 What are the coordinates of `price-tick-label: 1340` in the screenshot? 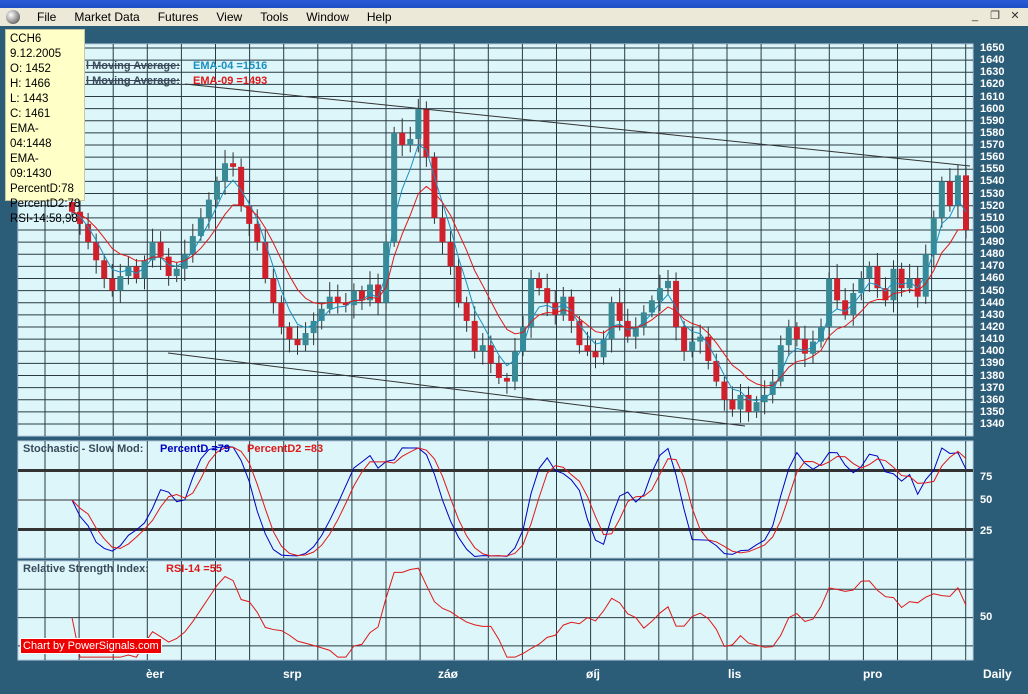 It's located at (992, 424).